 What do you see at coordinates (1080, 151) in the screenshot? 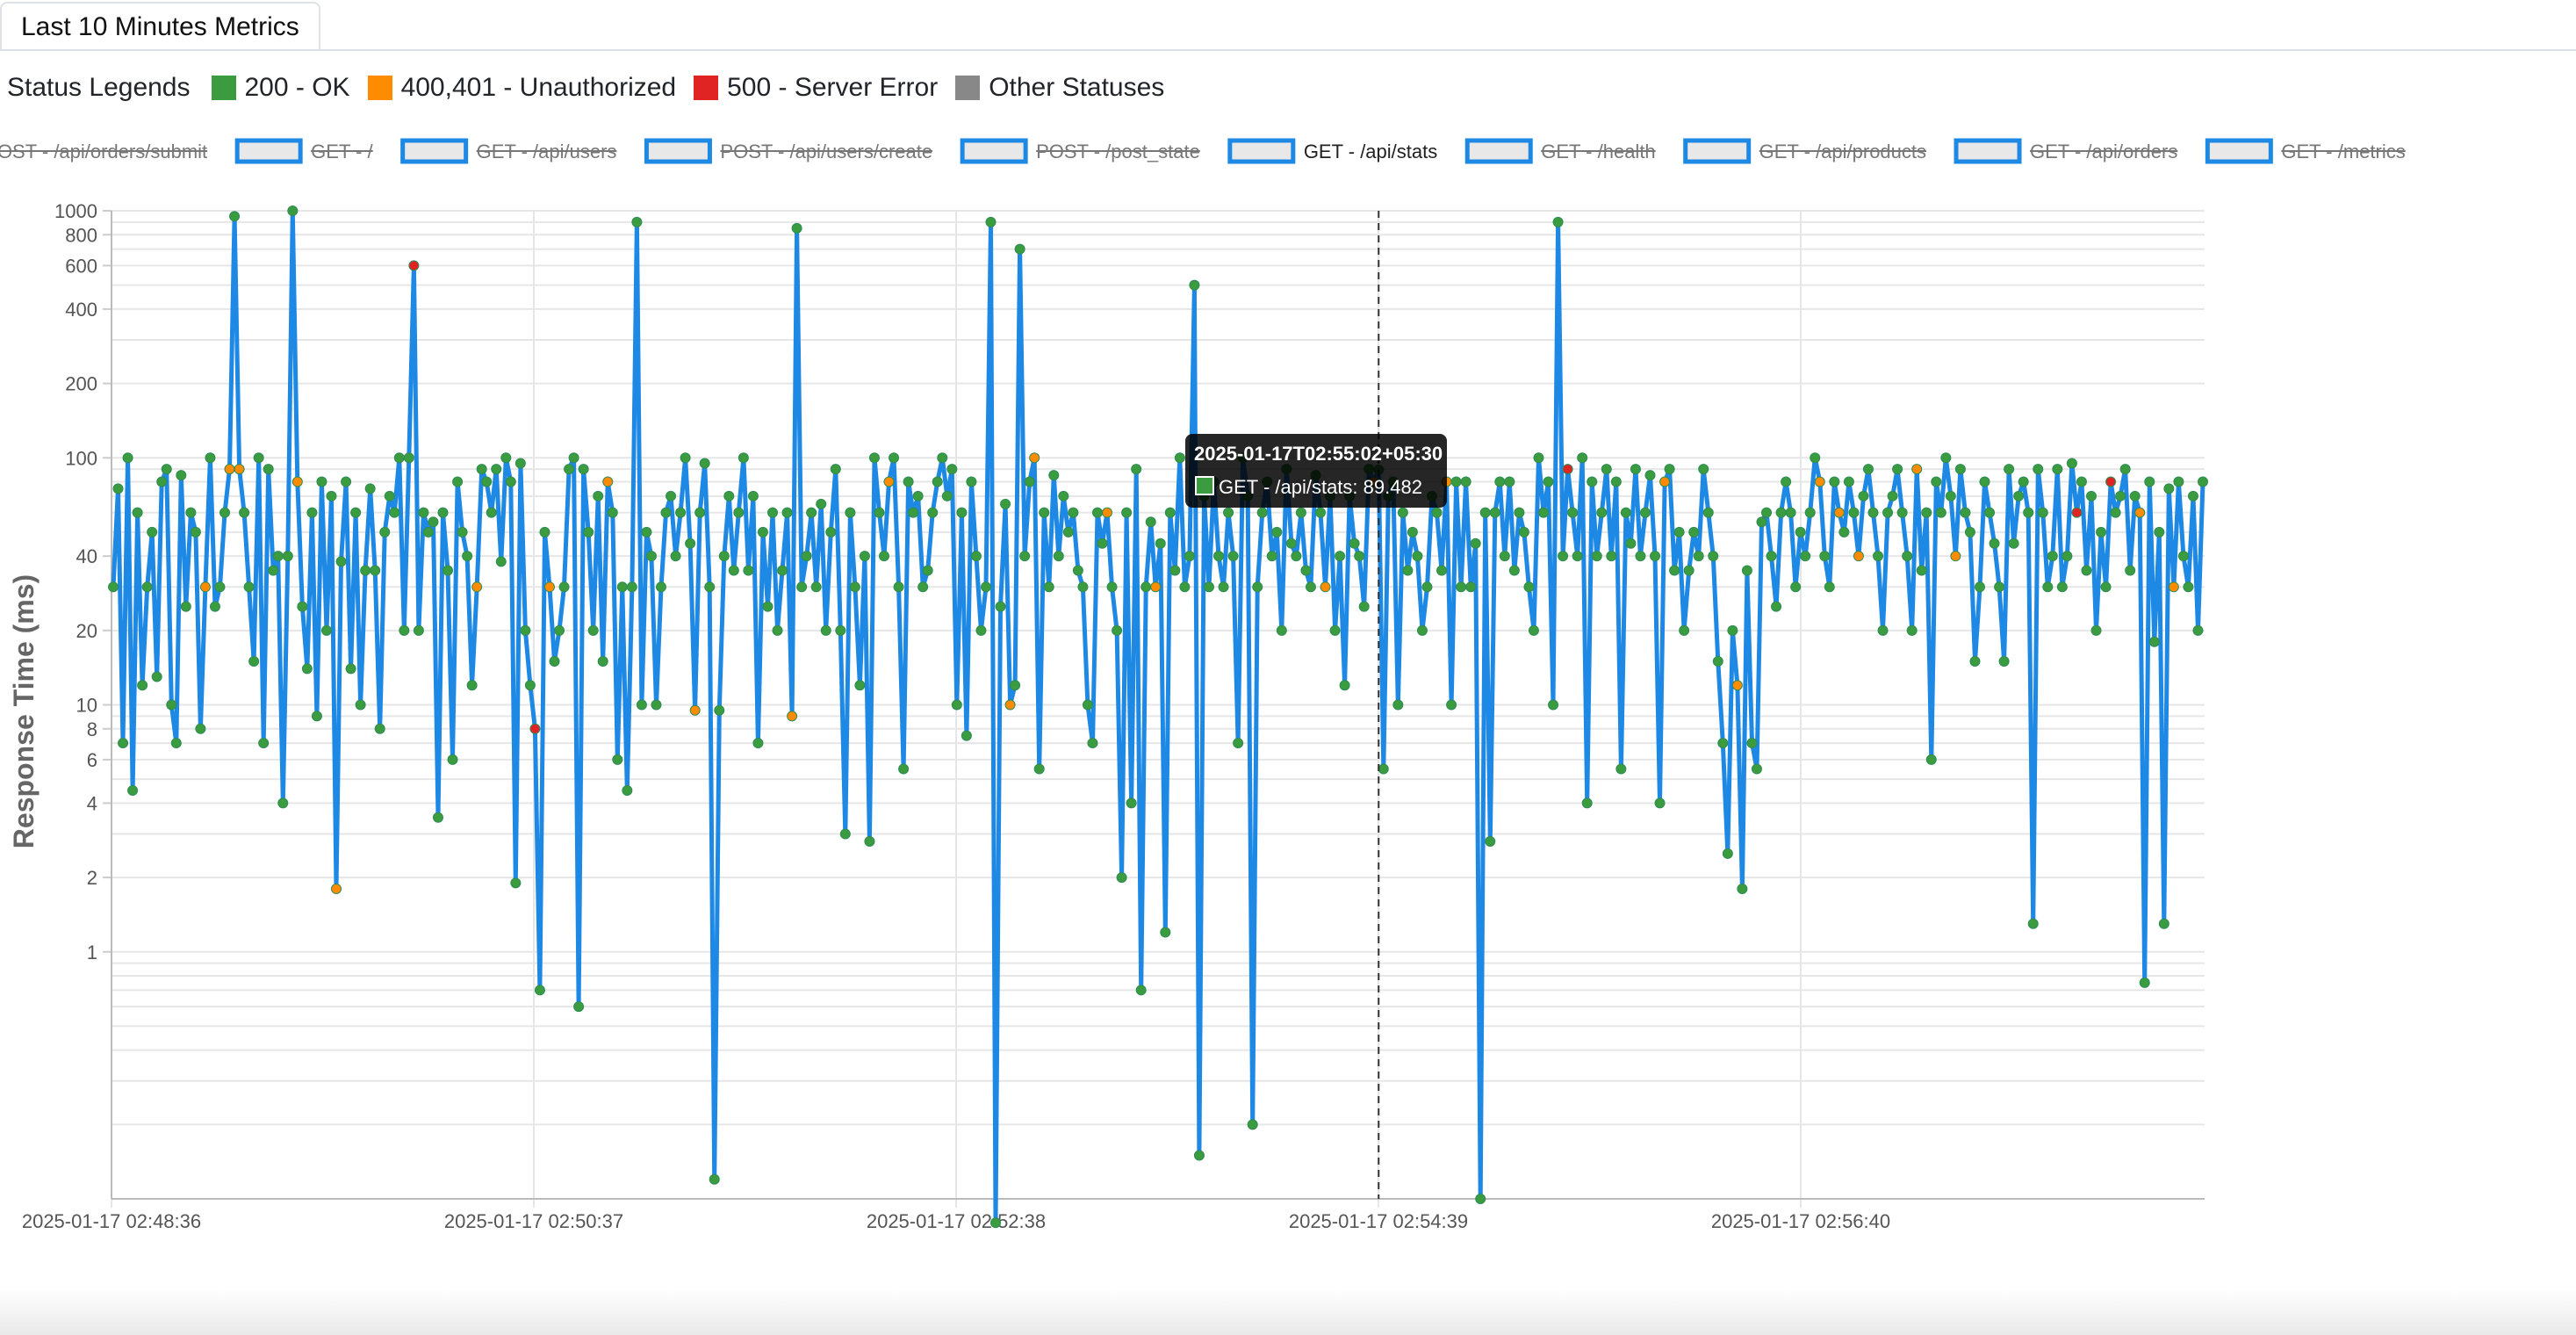
I see `series-legend-item: POST - /post_state` at bounding box center [1080, 151].